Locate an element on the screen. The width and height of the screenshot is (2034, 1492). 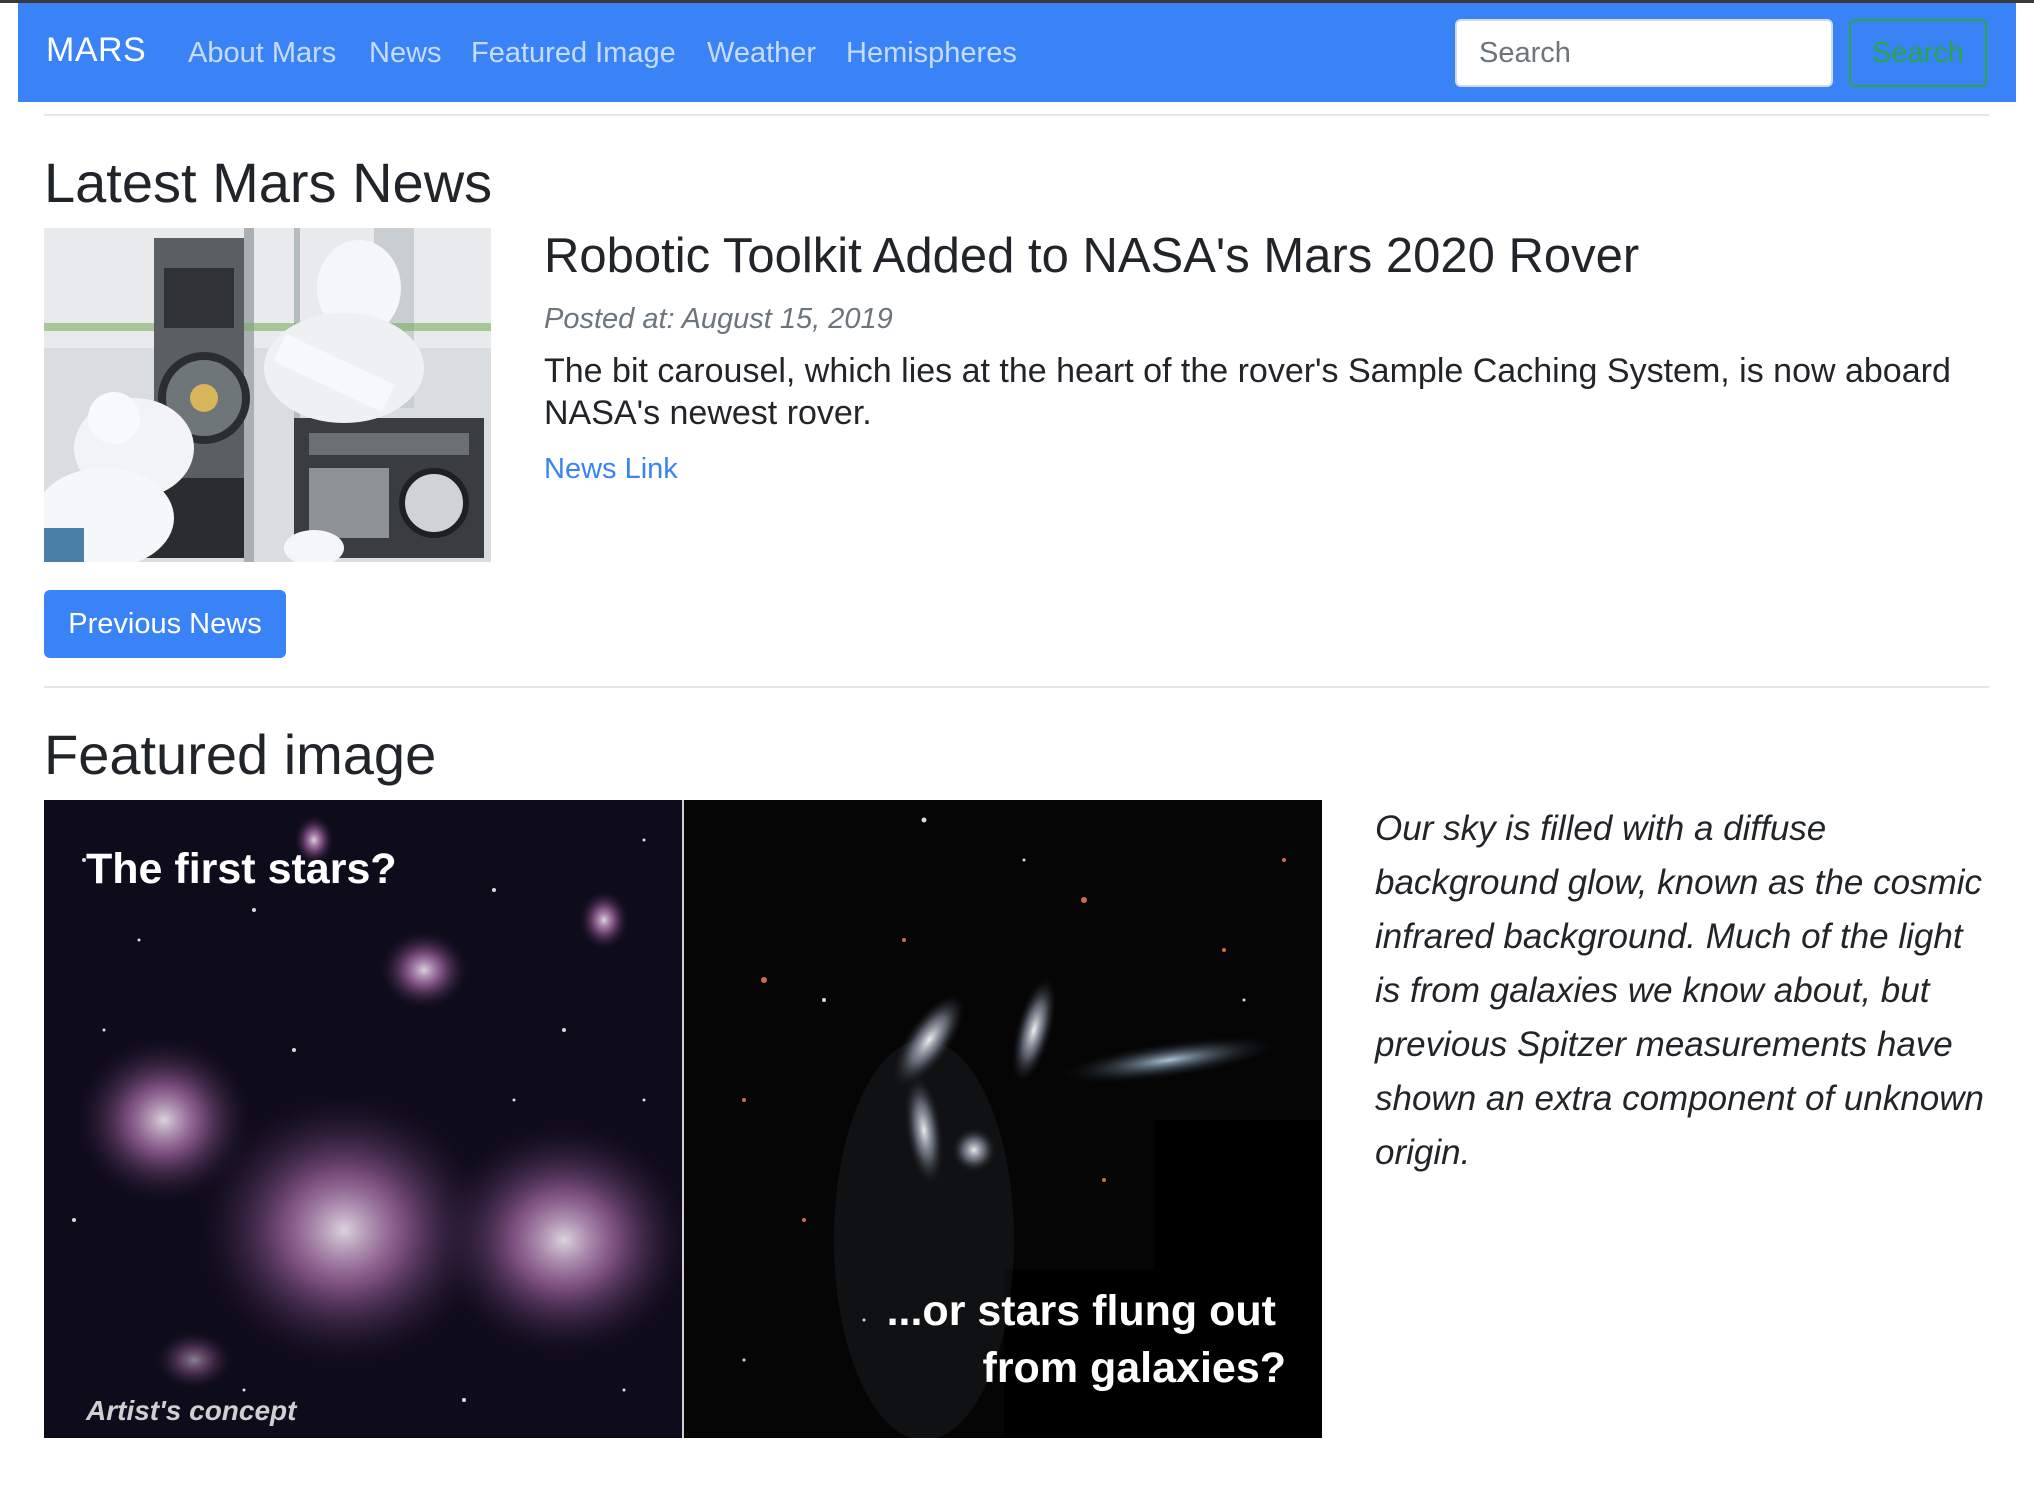
caption-stars-flung-line1: ...or stars flung out is located at coordinates (1081, 1311).